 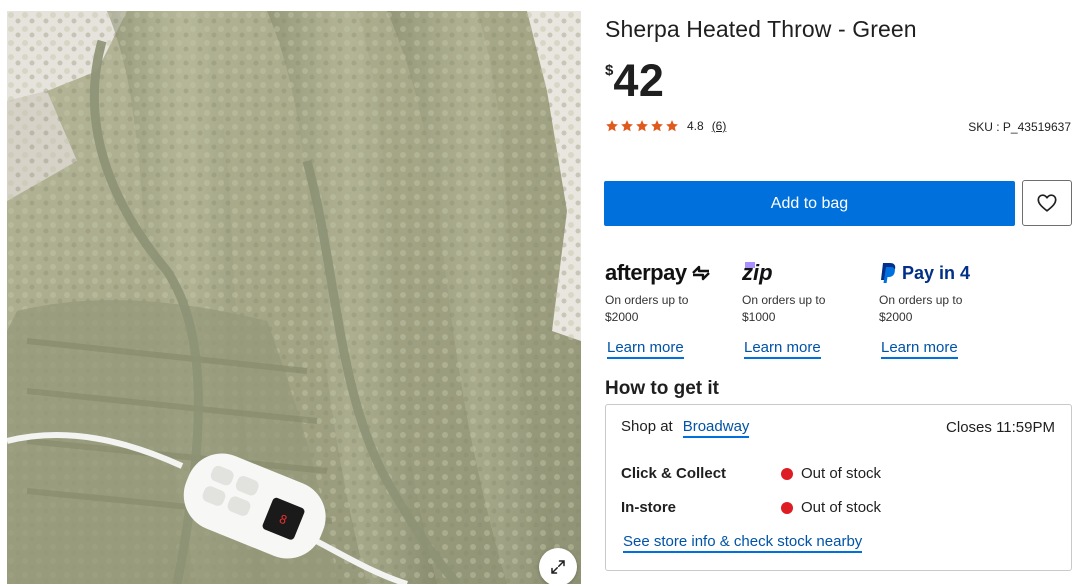 I want to click on afterpay-description: On orders up to $2000, so click(x=647, y=308).